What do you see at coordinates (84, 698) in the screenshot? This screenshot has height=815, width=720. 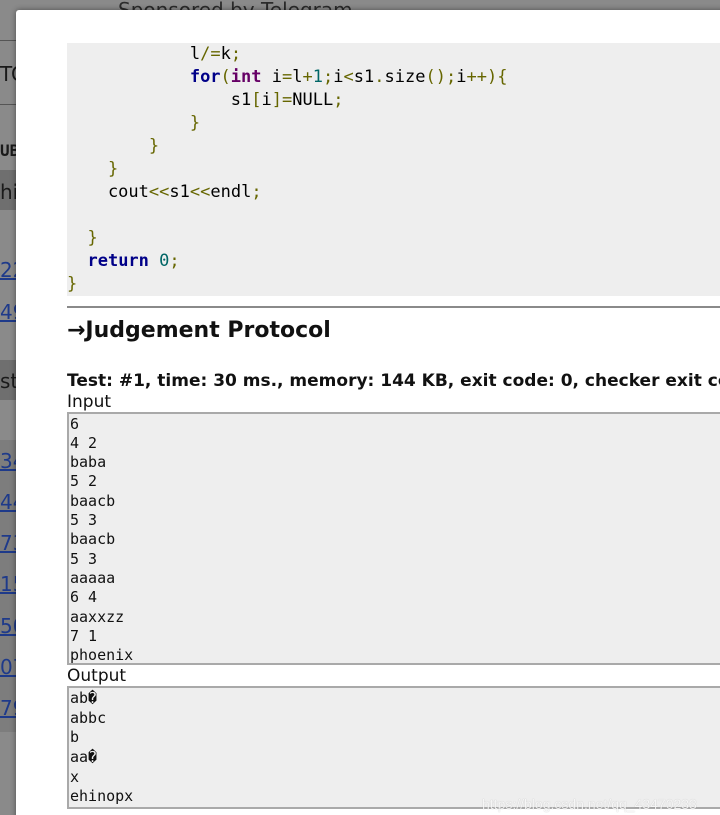 I see `output-line: ab�` at bounding box center [84, 698].